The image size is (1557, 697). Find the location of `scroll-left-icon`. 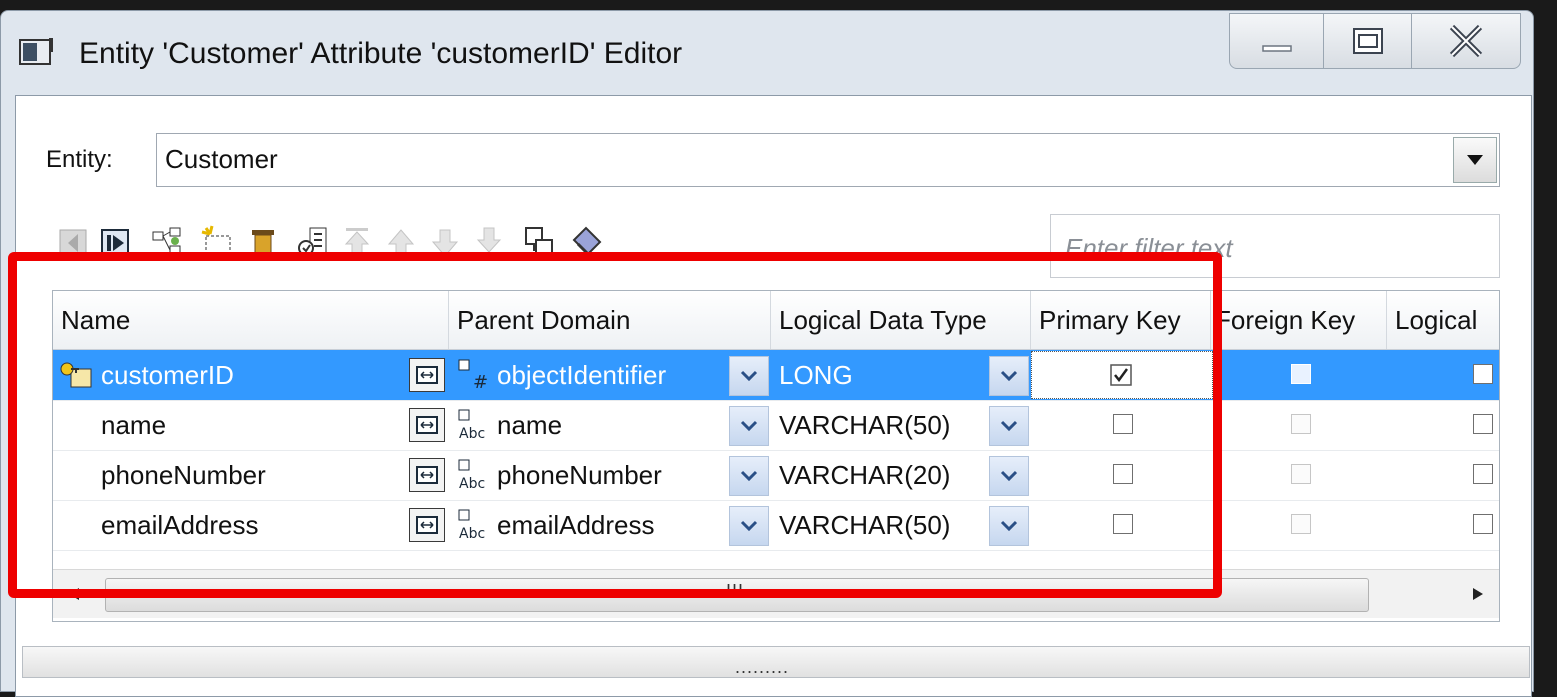

scroll-left-icon is located at coordinates (74, 594).